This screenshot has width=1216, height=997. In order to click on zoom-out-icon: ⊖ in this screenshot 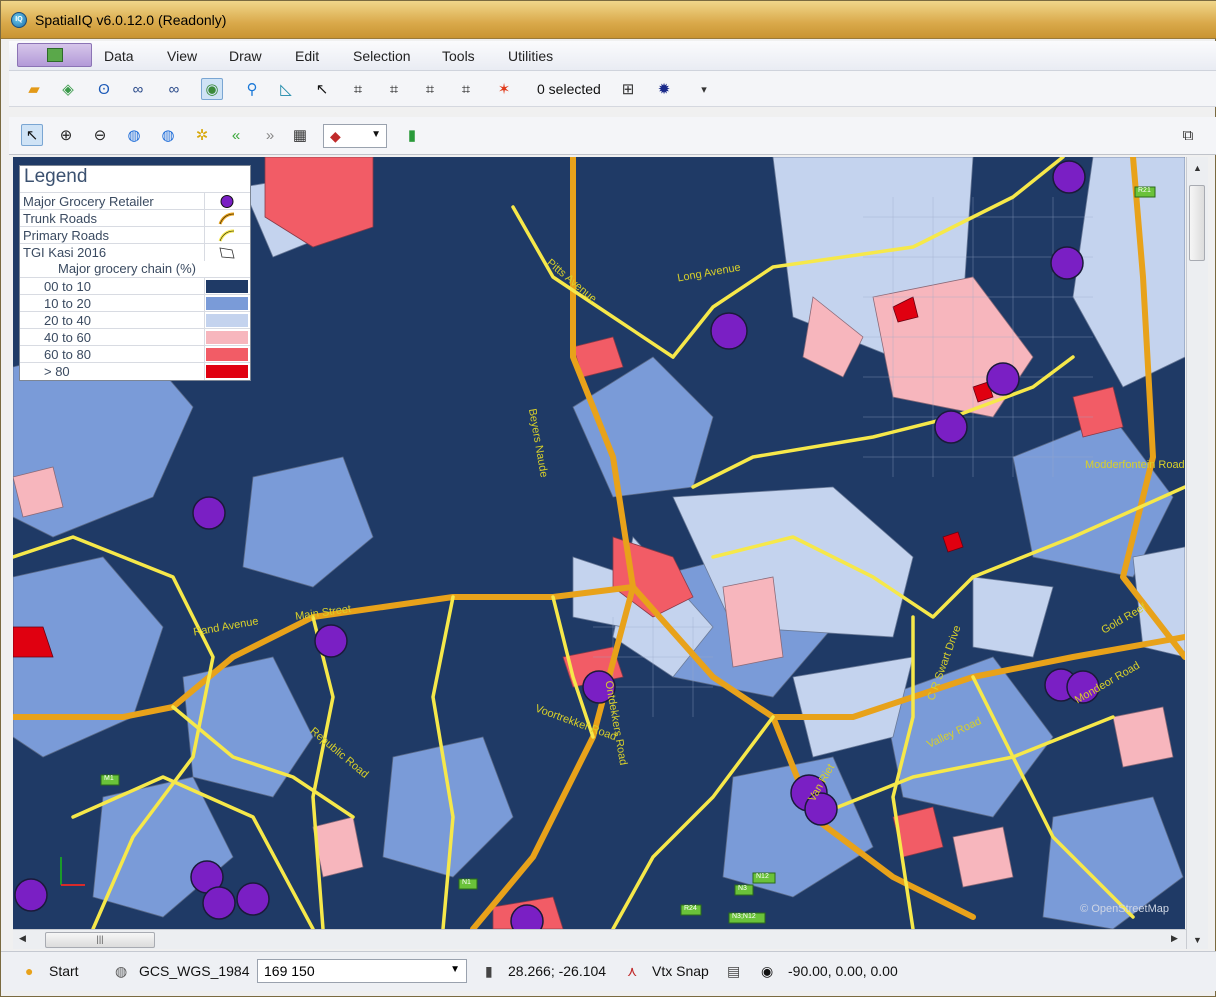, I will do `click(100, 135)`.